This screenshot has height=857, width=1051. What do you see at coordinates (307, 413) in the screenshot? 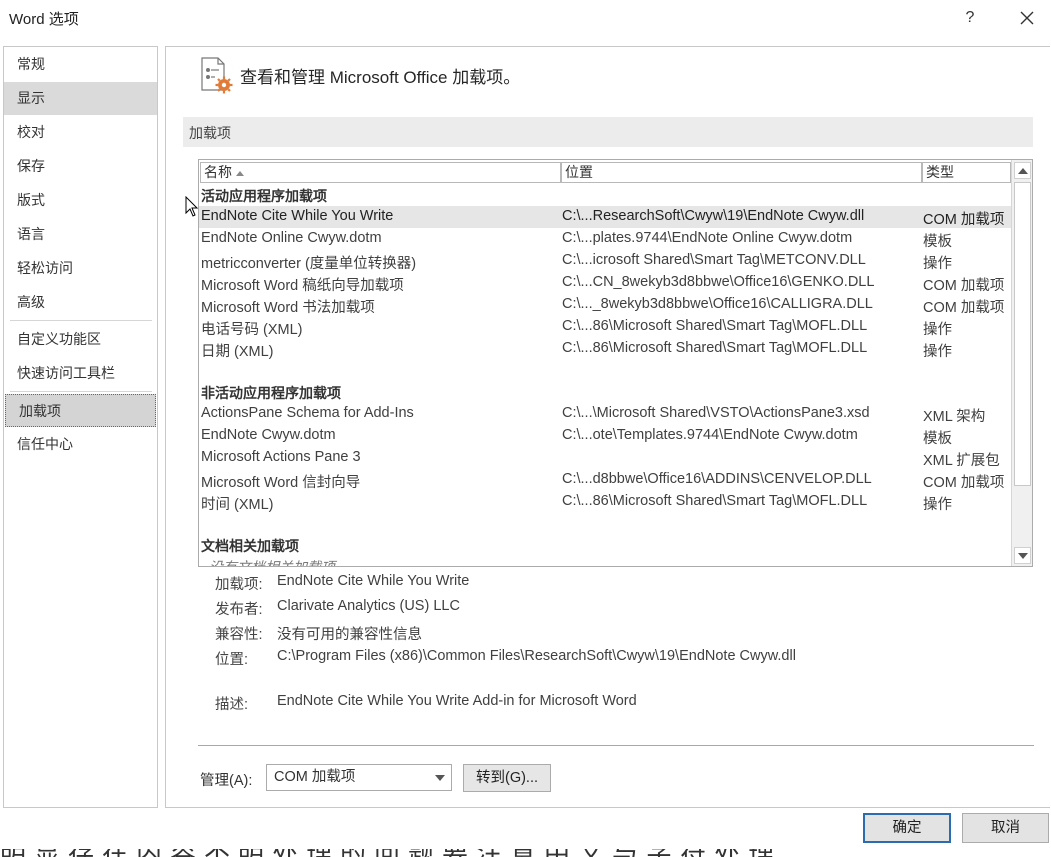
I see `addin-name: ActionsPane Schema for Add-Ins` at bounding box center [307, 413].